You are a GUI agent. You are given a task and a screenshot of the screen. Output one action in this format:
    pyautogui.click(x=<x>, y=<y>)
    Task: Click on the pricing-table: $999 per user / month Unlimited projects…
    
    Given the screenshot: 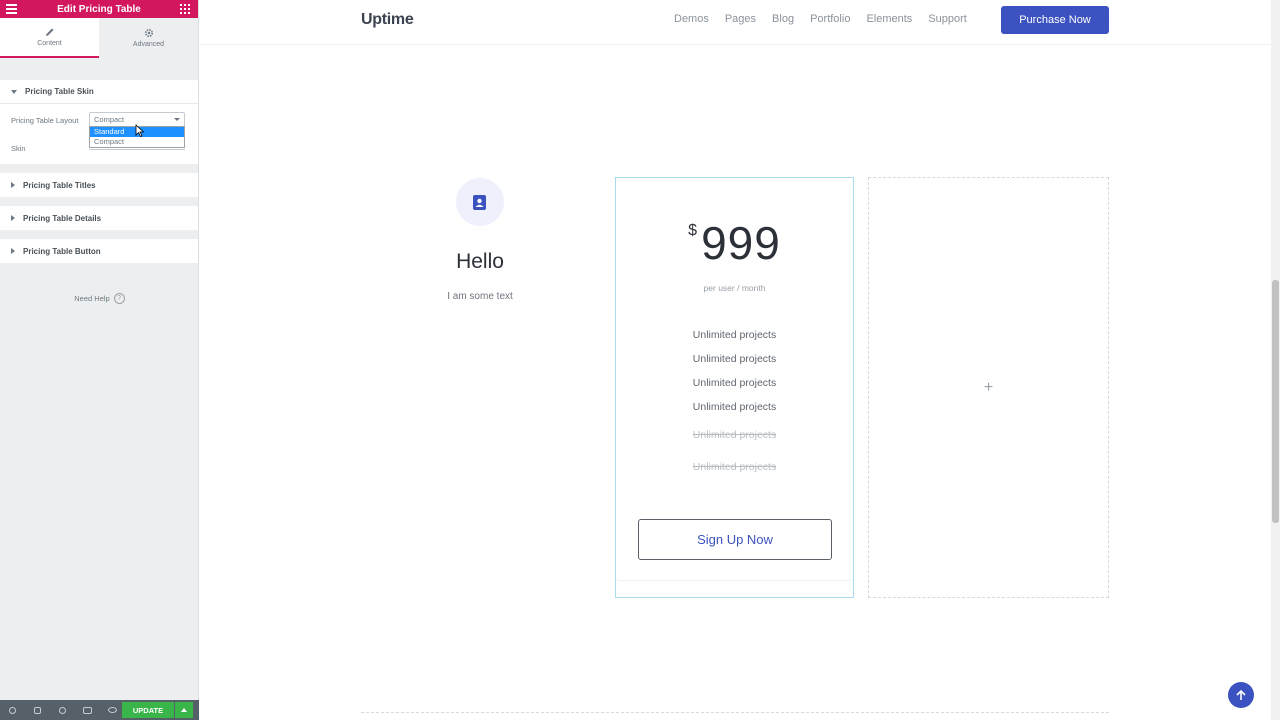 What is the action you would take?
    pyautogui.click(x=734, y=387)
    